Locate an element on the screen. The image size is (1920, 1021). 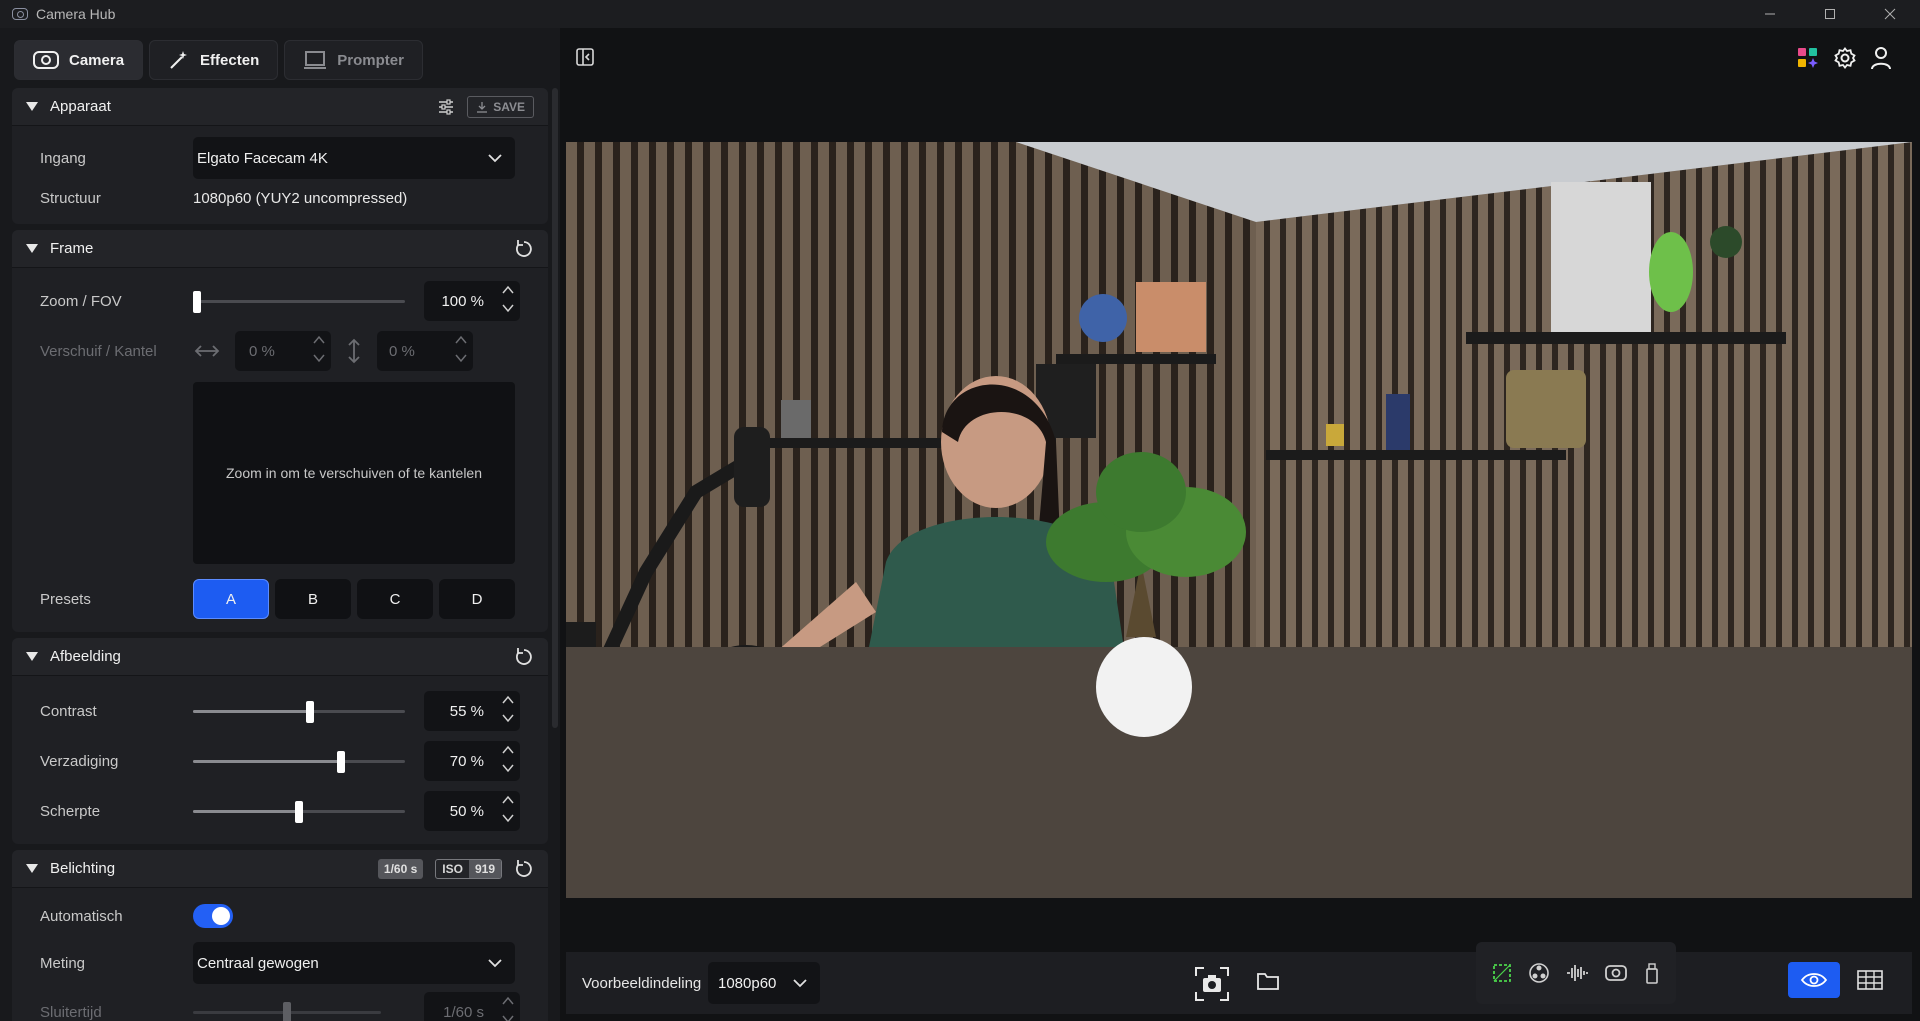
preview-view-button is located at coordinates (1814, 980).